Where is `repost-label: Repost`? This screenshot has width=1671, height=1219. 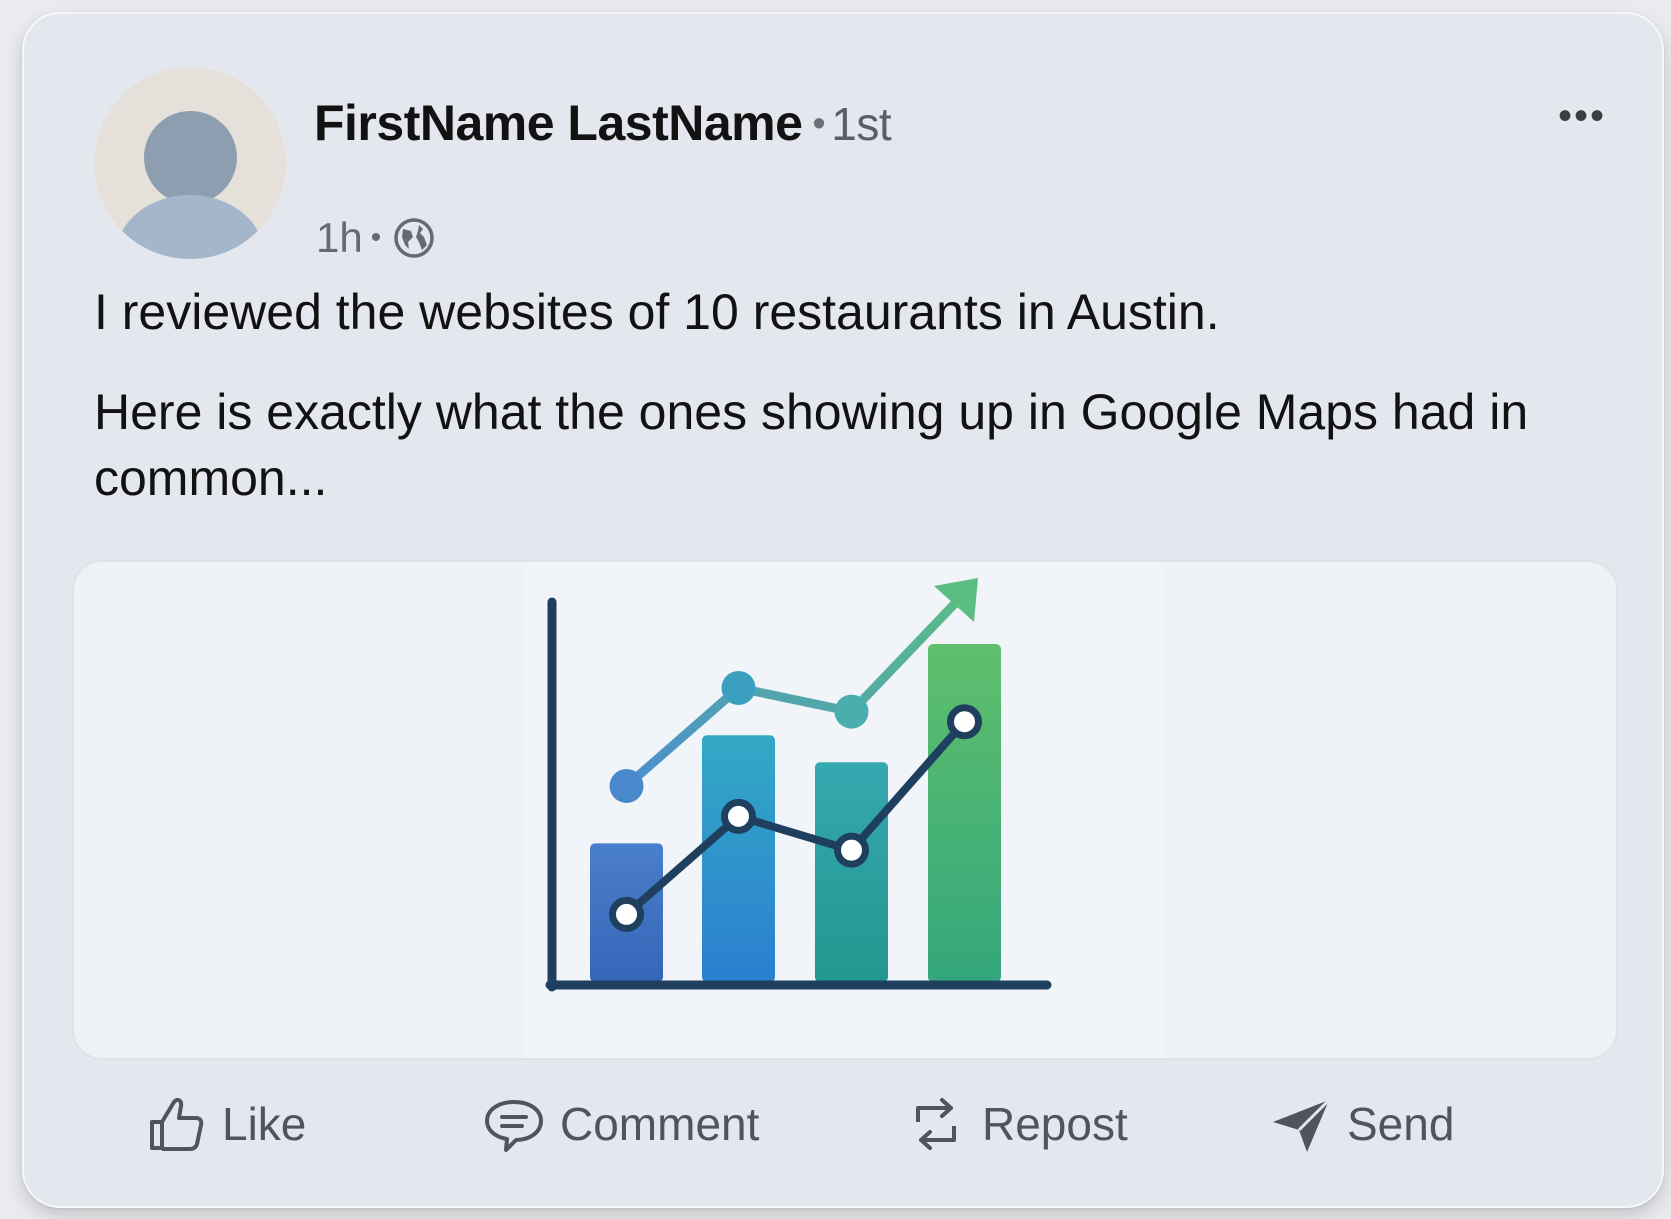 repost-label: Repost is located at coordinates (1055, 1124).